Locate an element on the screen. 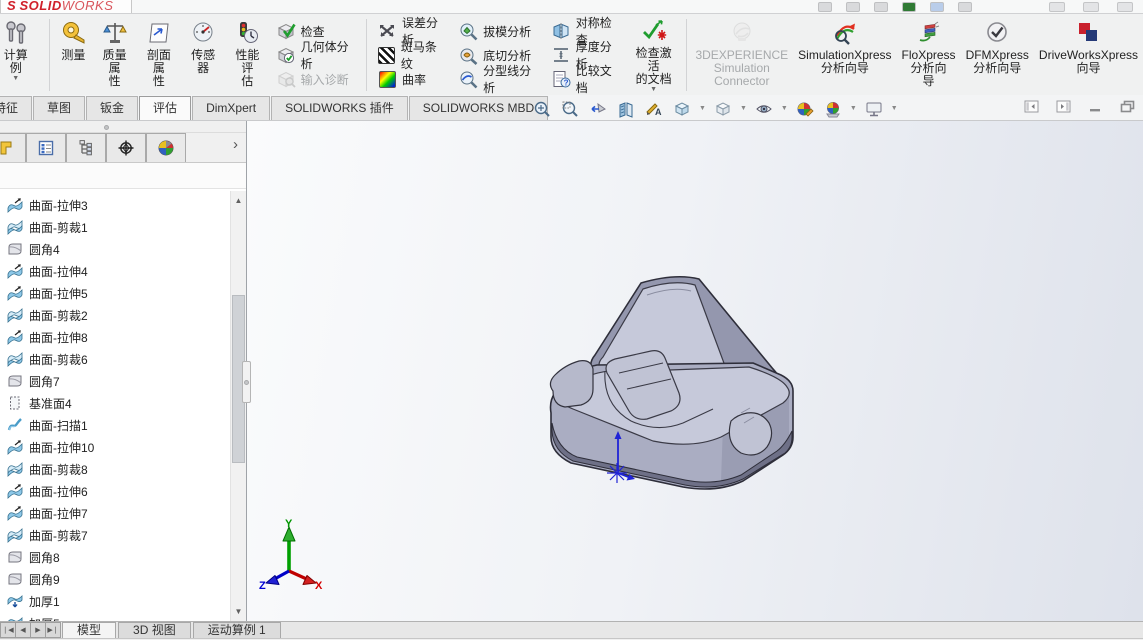 Image resolution: width=1143 pixels, height=640 pixels. edit-appearance-button is located at coordinates (805, 109).